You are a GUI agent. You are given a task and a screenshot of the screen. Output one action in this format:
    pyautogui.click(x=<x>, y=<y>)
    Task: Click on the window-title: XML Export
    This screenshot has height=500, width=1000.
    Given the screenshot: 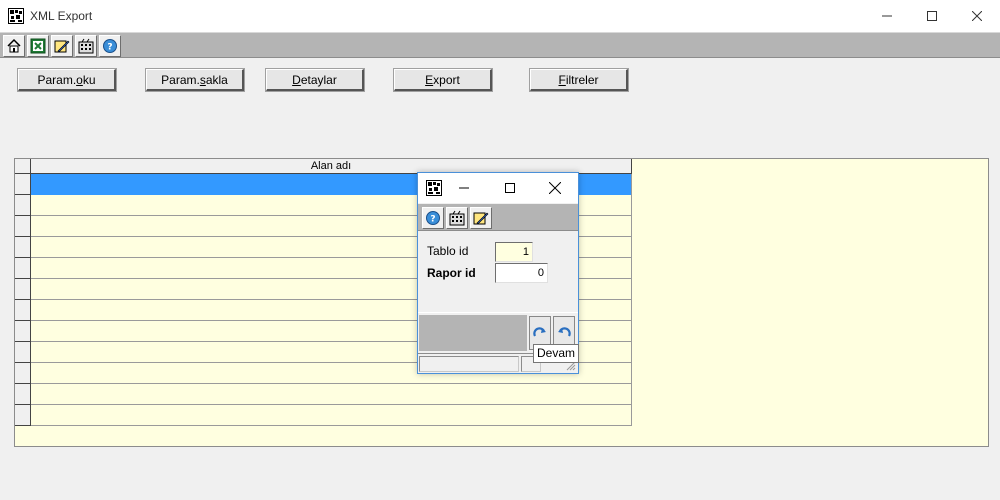 What is the action you would take?
    pyautogui.click(x=61, y=16)
    